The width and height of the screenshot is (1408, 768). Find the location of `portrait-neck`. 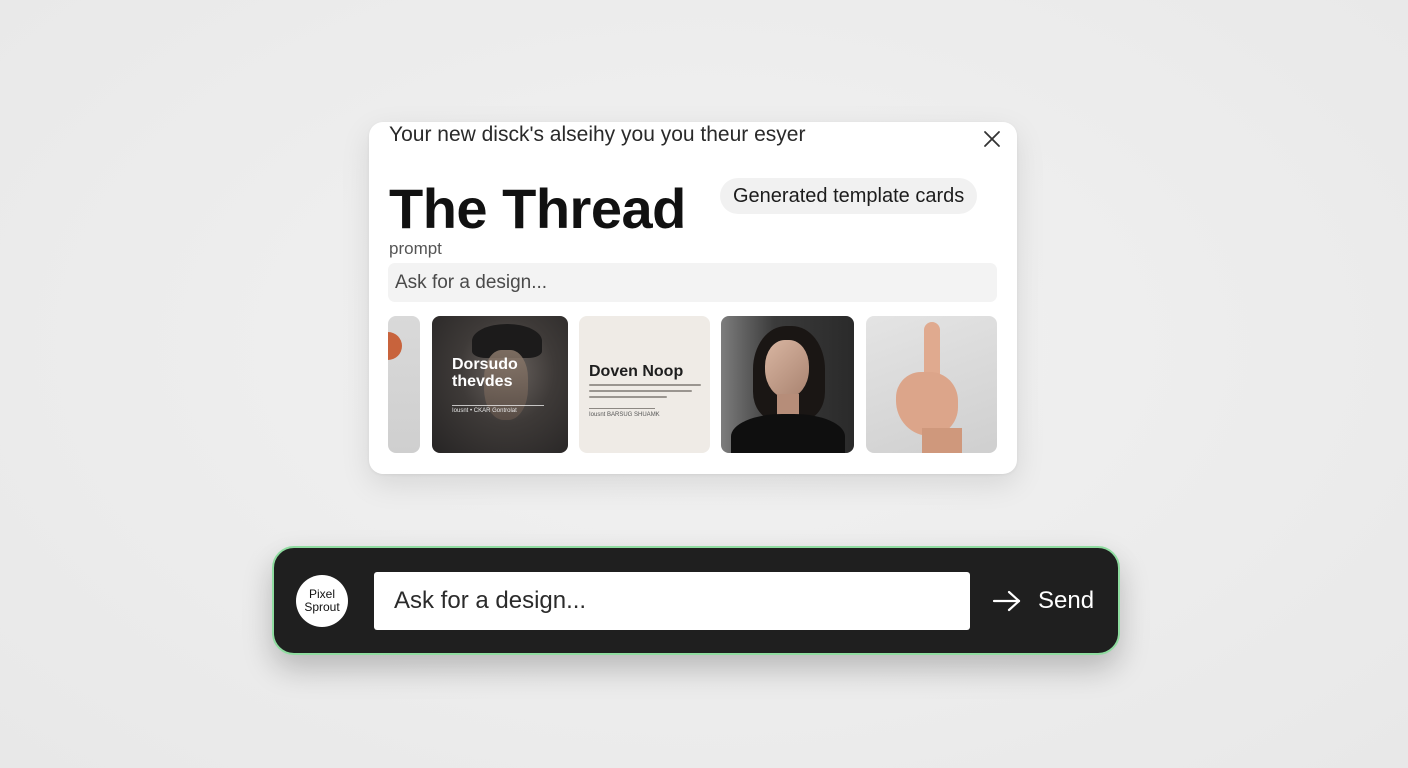

portrait-neck is located at coordinates (788, 405).